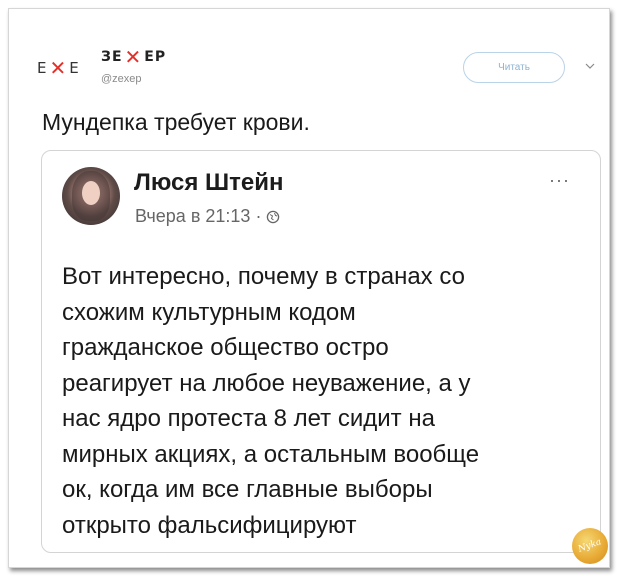 The height and width of the screenshot is (576, 621). Describe the element at coordinates (273, 216) in the screenshot. I see `globe-icon` at that location.